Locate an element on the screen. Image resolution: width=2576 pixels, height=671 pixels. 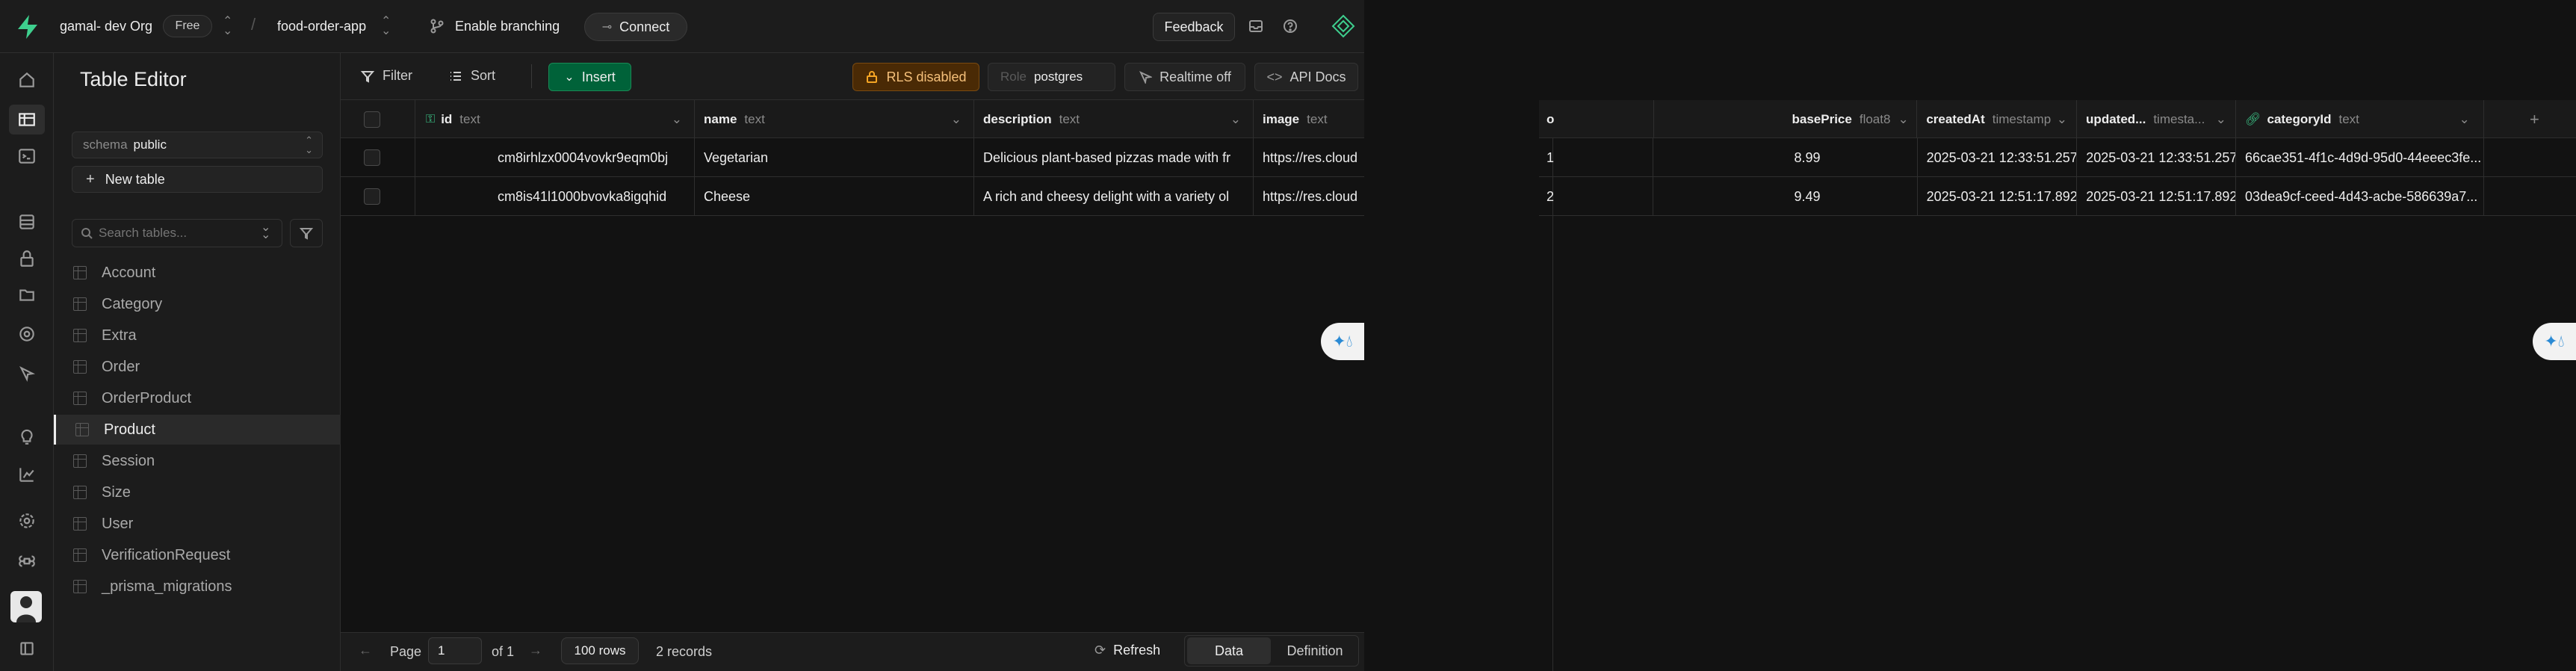
sidebar-item-prisma-migrations: _prisma_migrations is located at coordinates (197, 587).